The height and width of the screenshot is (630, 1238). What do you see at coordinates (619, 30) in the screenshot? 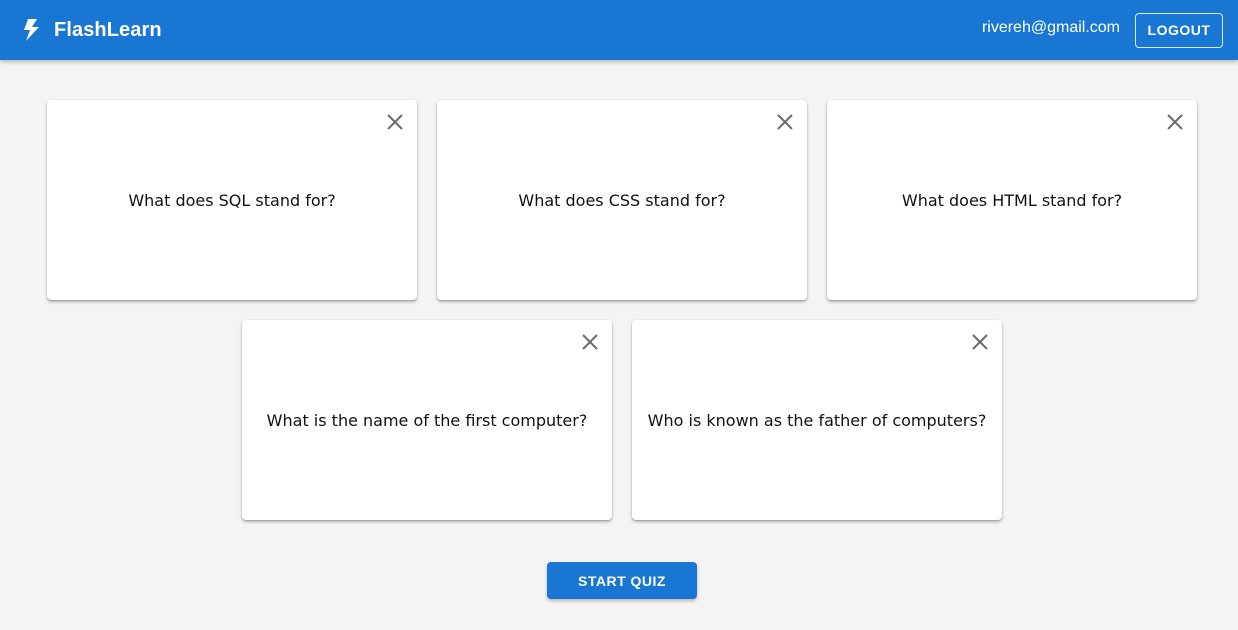
I see `app-bar: FlashLearn rivereh@gmail.com LOGOUT` at bounding box center [619, 30].